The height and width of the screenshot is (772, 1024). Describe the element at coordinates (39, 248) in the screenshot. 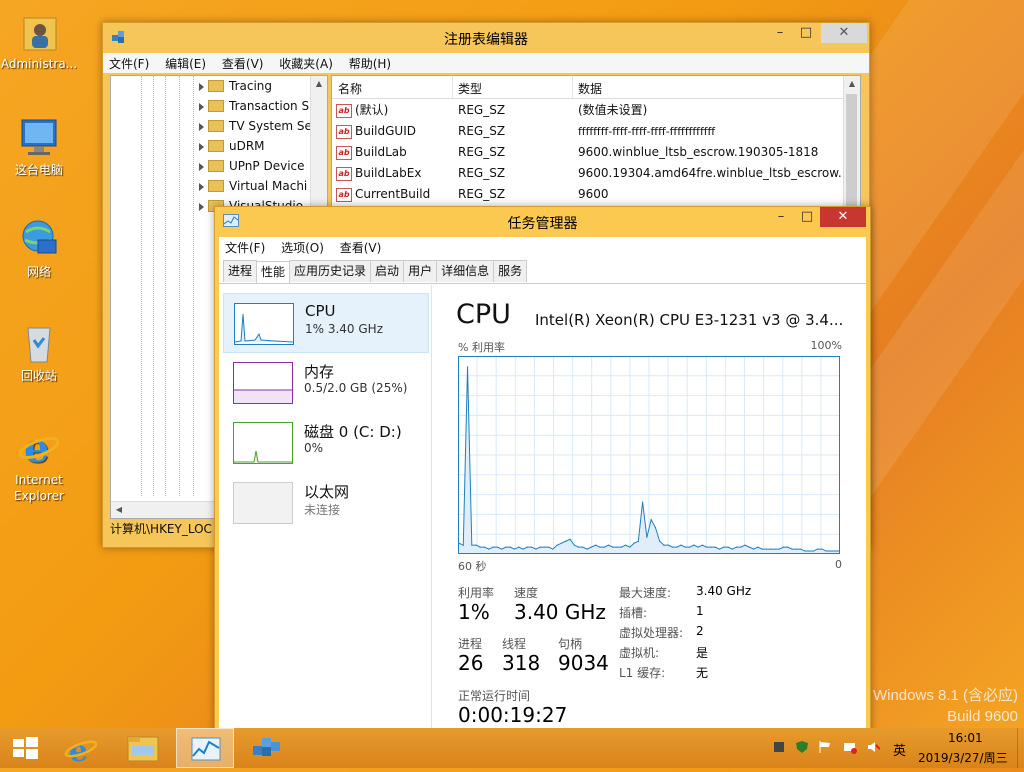

I see `desktop-icon-network: 网络` at that location.